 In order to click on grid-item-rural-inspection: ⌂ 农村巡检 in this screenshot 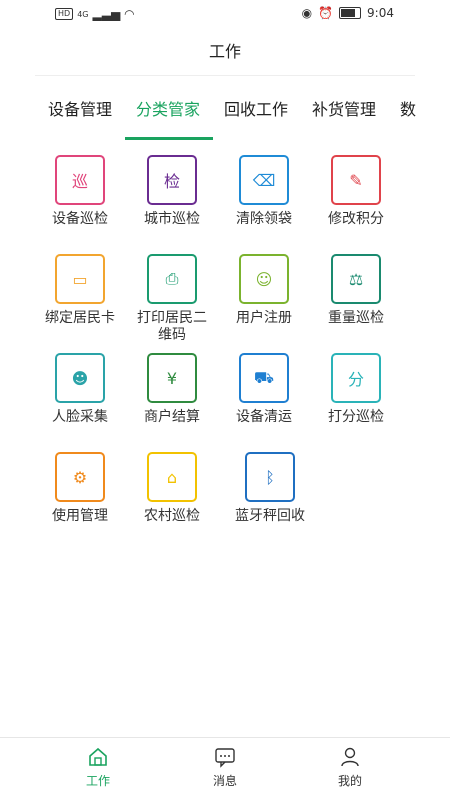, I will do `click(172, 488)`.